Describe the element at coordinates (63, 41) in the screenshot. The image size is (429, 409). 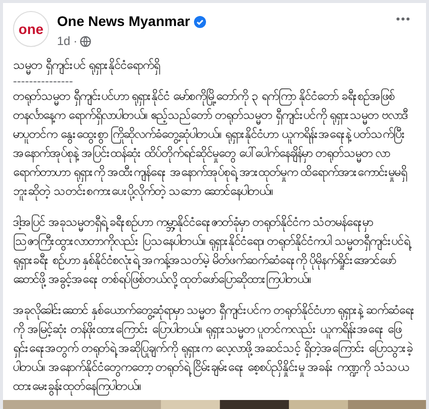
I see `post-time-link: 1d` at that location.